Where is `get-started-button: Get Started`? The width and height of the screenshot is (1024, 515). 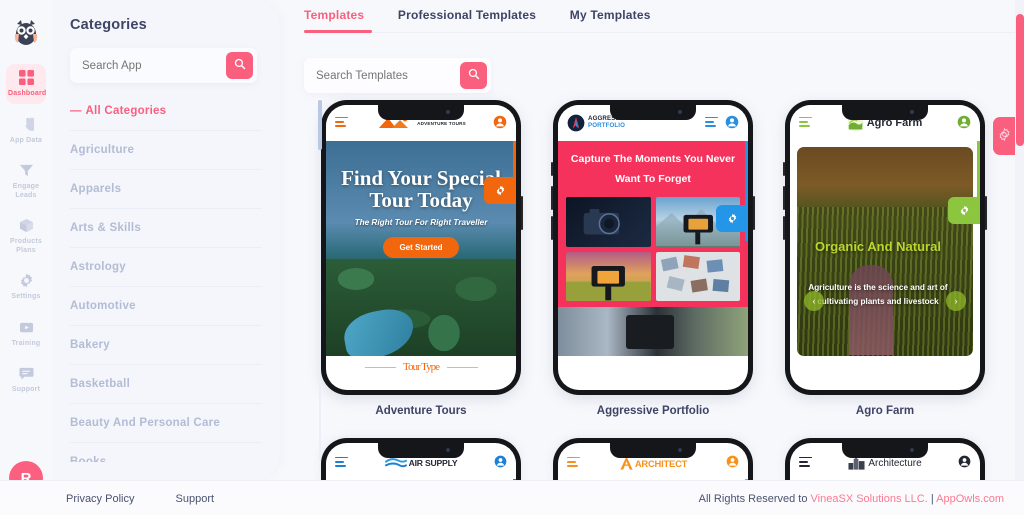 get-started-button: Get Started is located at coordinates (421, 247).